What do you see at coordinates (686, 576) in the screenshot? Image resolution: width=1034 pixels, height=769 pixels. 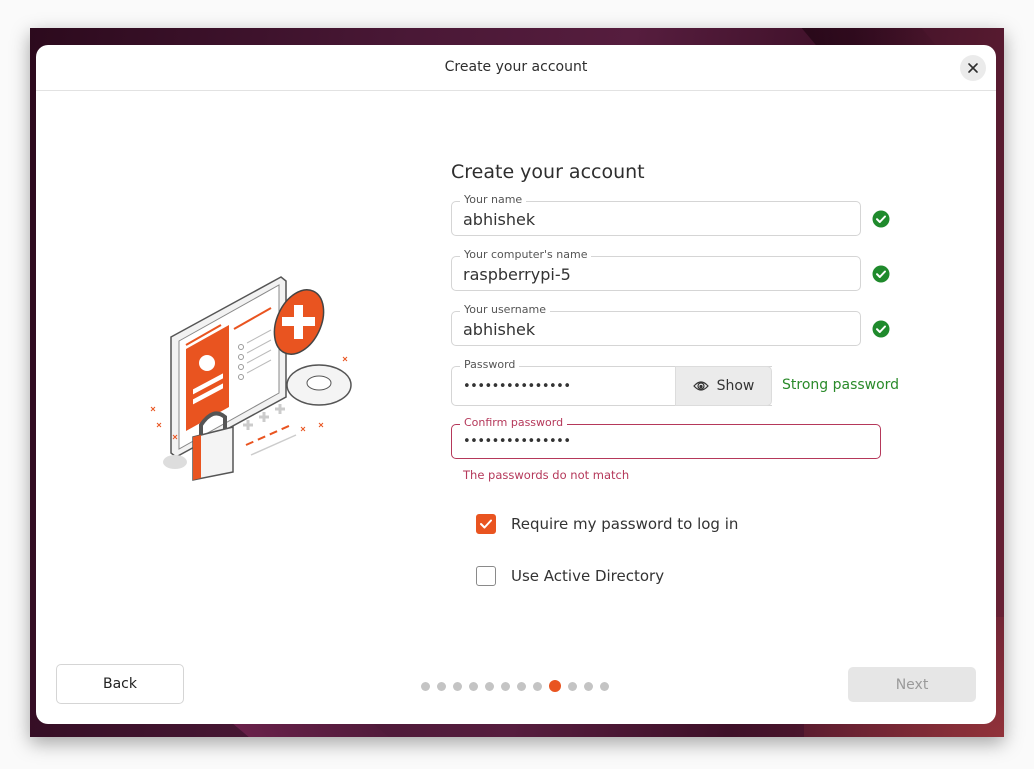 I see `active-directory-option: Use Active Directory` at bounding box center [686, 576].